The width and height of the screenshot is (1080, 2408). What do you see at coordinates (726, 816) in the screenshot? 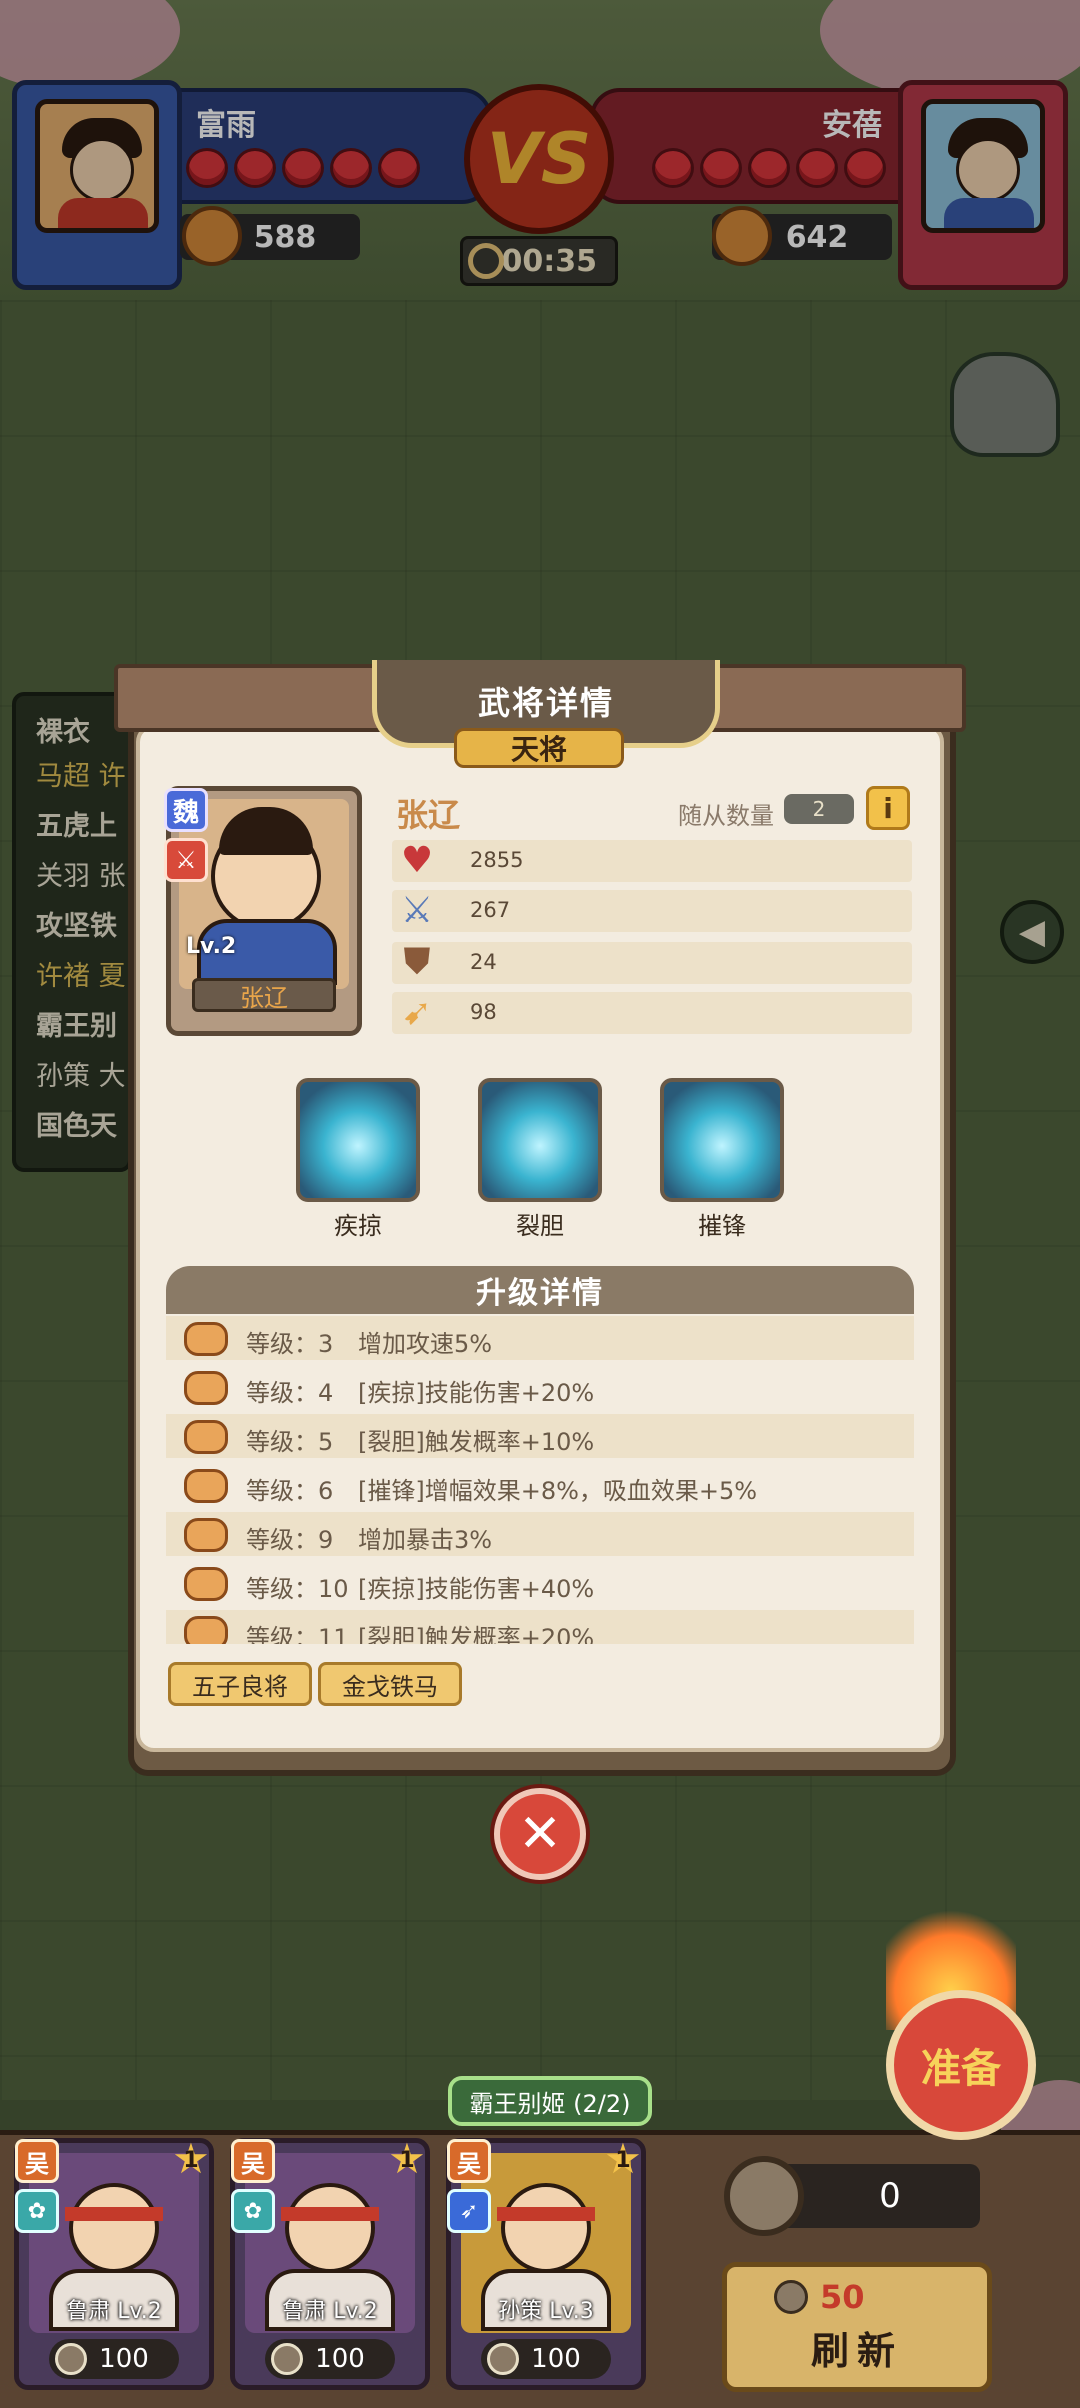
I see `follower-count-label: 随从数量` at bounding box center [726, 816].